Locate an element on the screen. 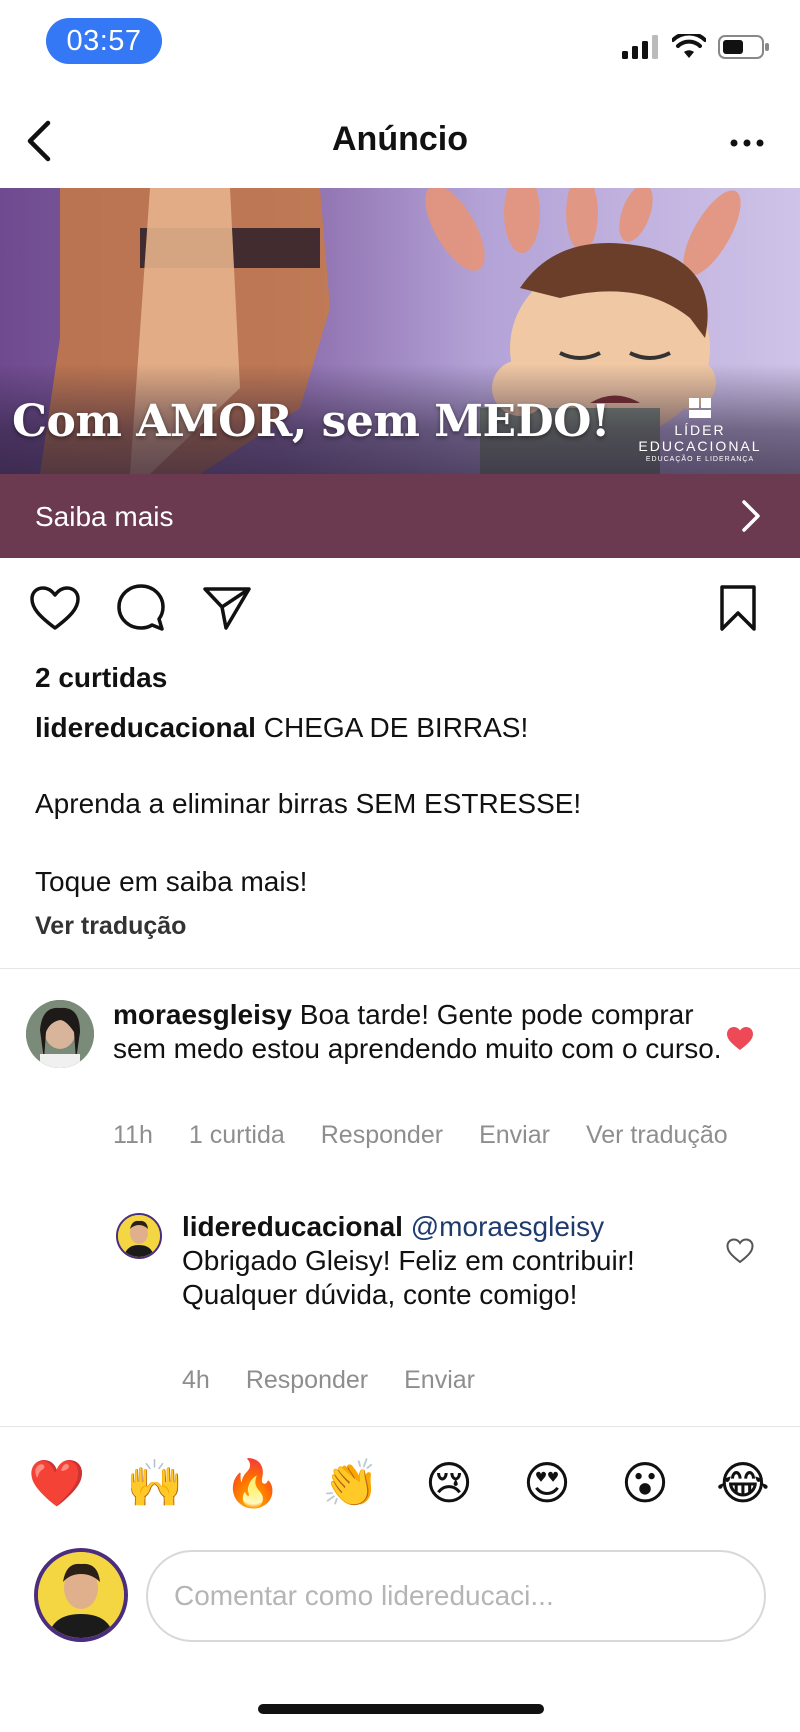 The height and width of the screenshot is (1732, 800). caption-username: lidereducacional is located at coordinates (145, 727).